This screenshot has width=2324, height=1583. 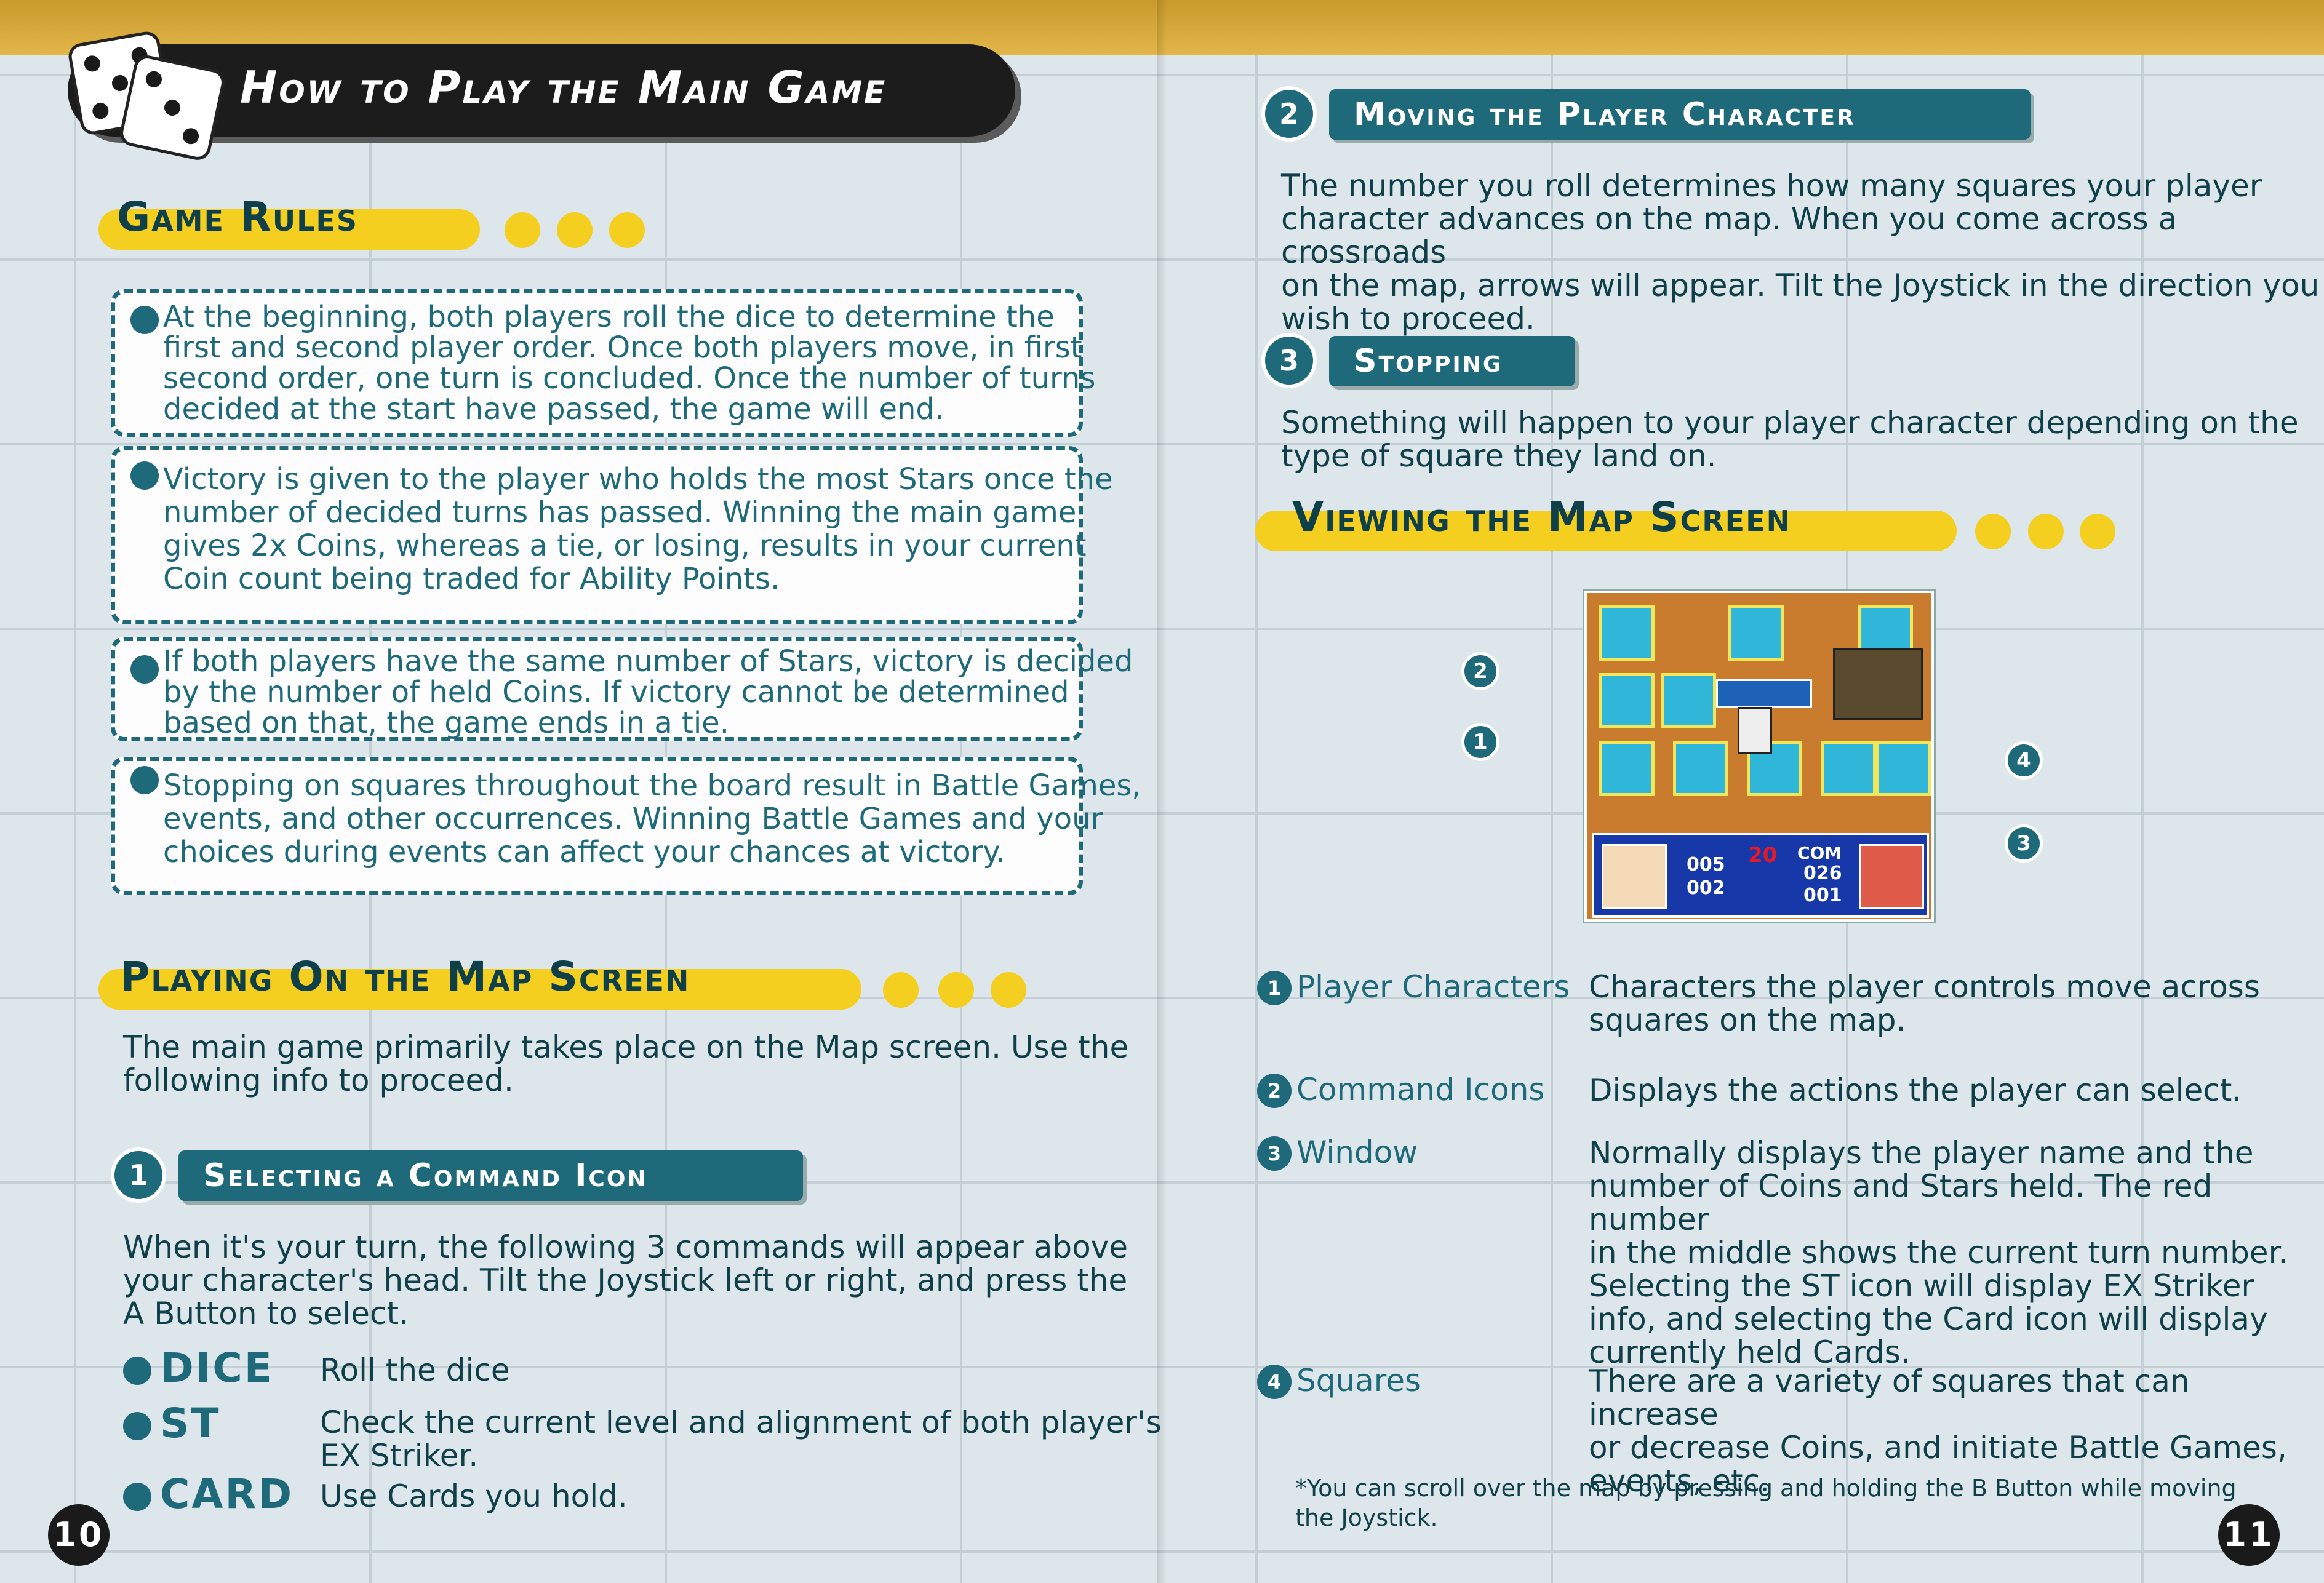 I want to click on legend-label-window: Window, so click(x=1357, y=1152).